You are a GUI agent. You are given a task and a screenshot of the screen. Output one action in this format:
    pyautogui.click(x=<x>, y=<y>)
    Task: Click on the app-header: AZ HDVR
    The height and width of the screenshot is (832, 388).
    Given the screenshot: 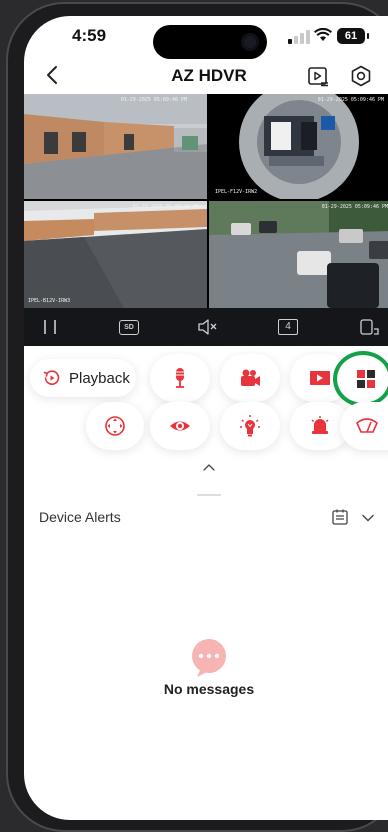 What is the action you would take?
    pyautogui.click(x=206, y=76)
    